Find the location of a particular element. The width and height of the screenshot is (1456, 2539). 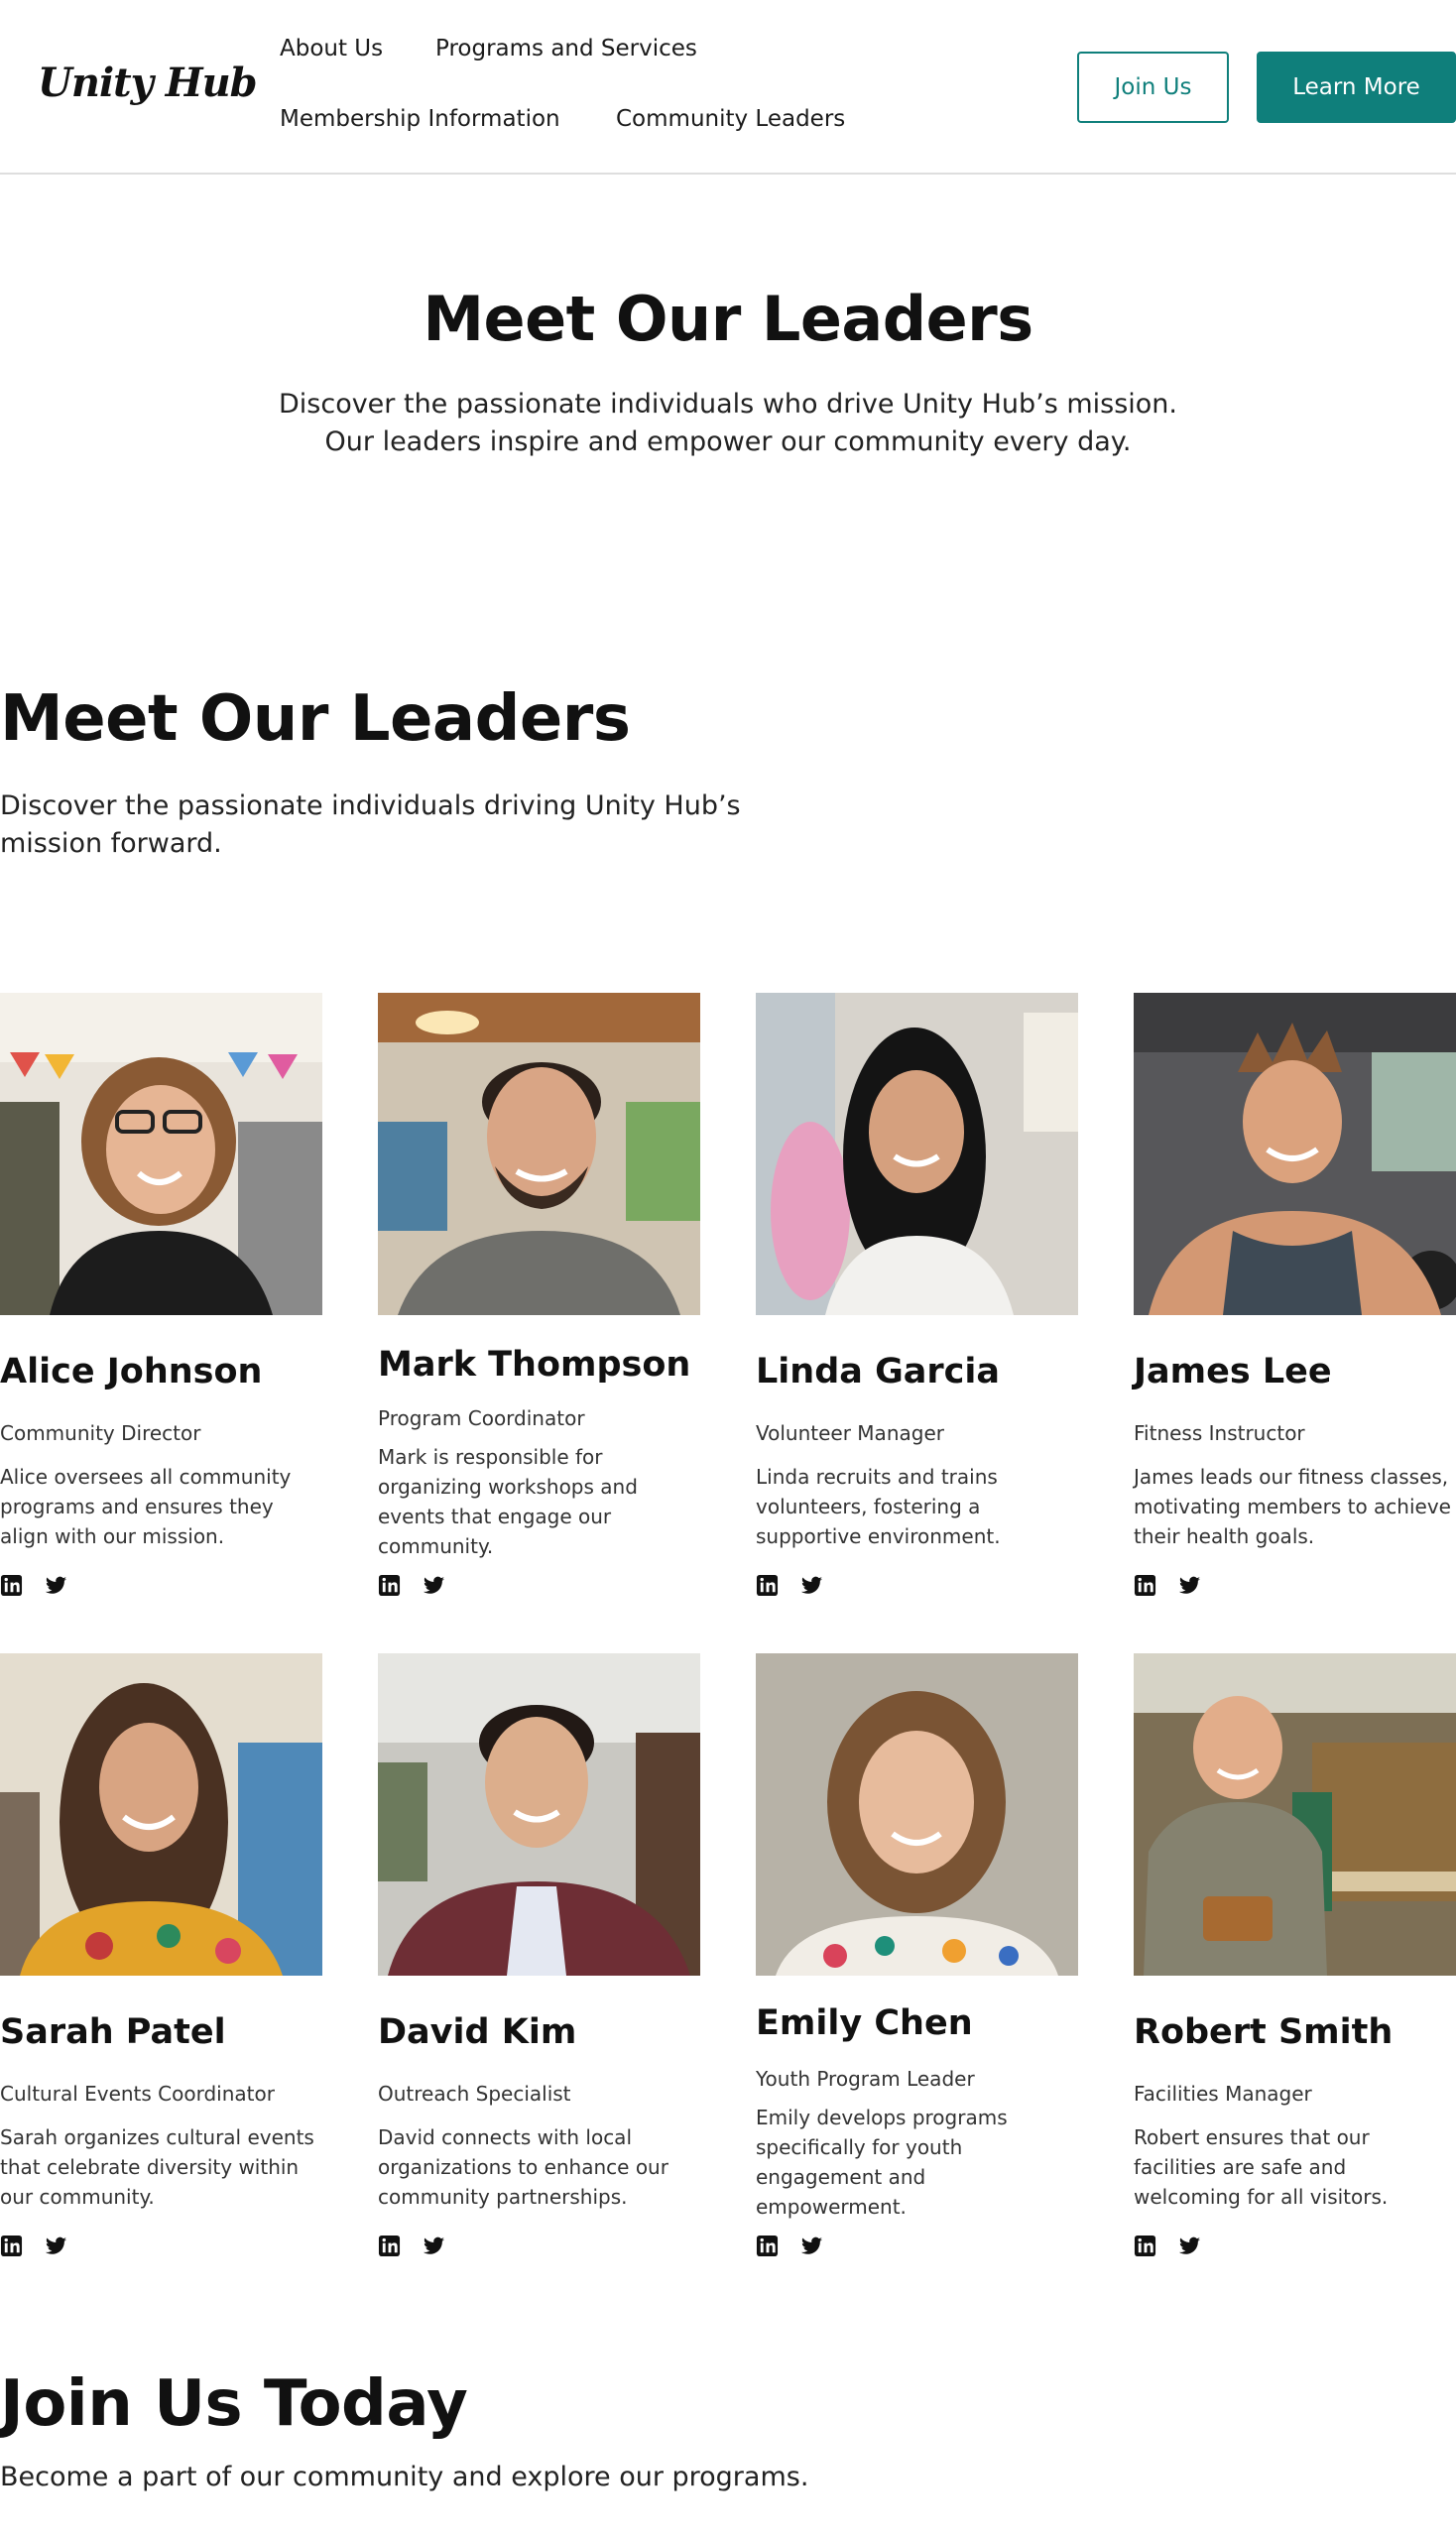

leader-role: Outreach Specialist is located at coordinates (474, 2094).